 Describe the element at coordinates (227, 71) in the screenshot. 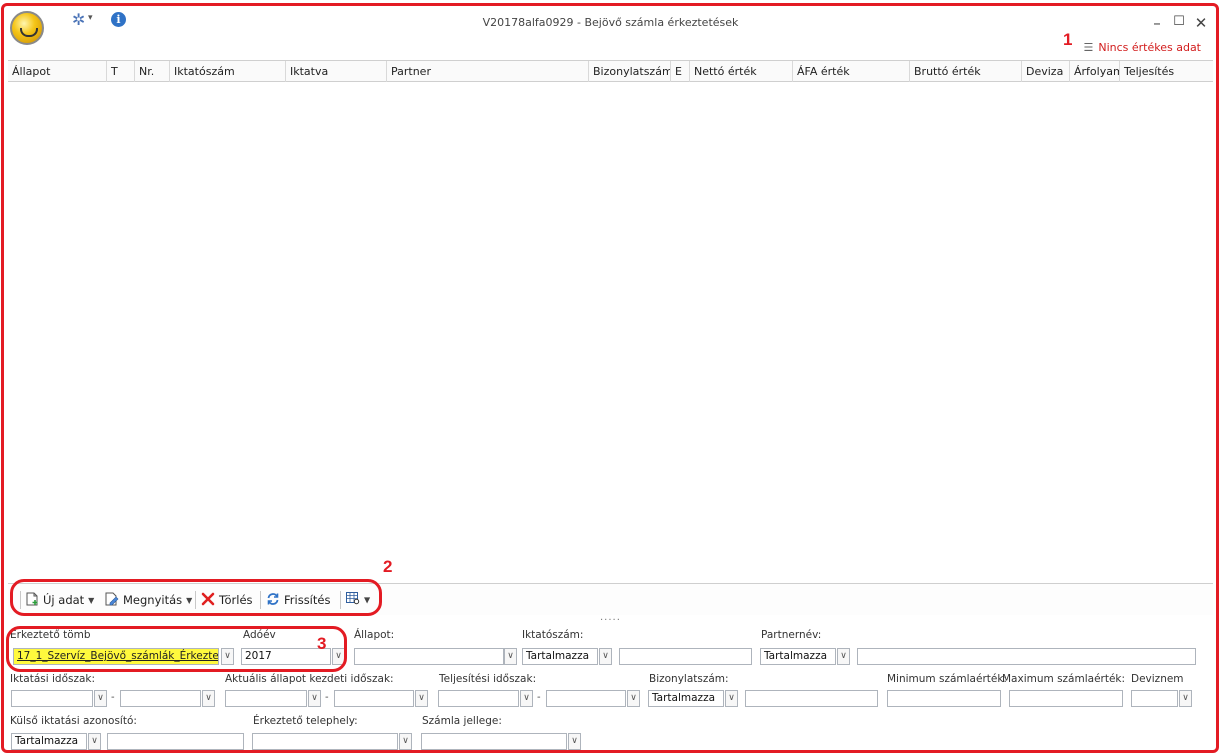

I see `column-header-iktatoszam: Iktatószám` at that location.